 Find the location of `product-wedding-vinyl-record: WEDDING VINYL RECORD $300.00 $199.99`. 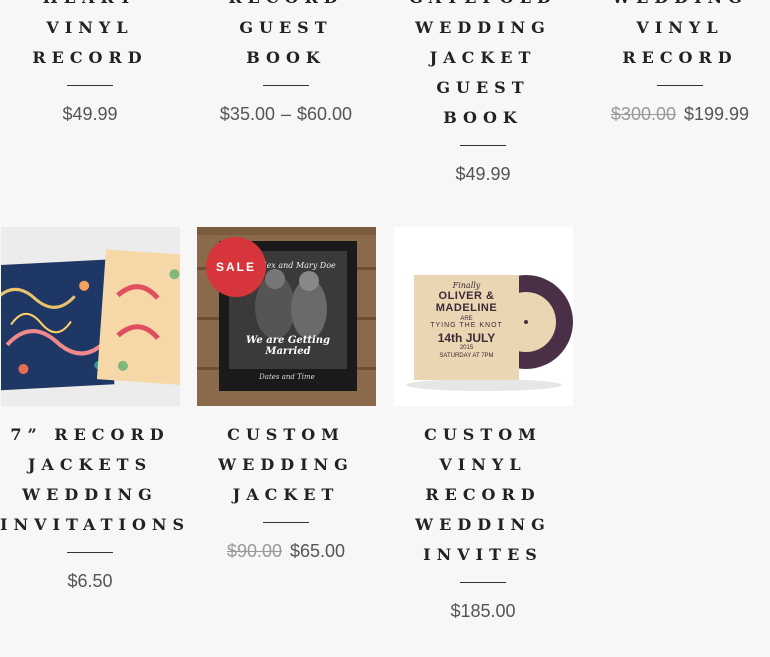

product-wedding-vinyl-record: WEDDING VINYL RECORD $300.00 $199.99 is located at coordinates (680, 62).